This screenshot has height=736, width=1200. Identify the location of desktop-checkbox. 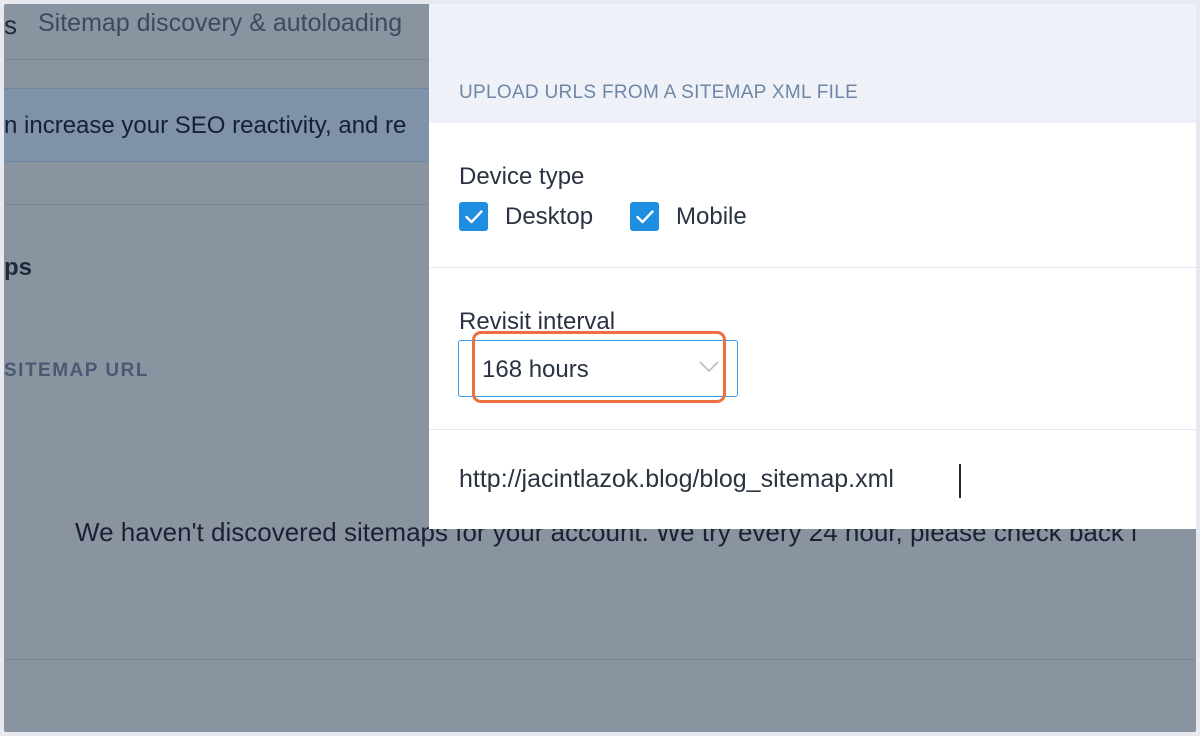
(473, 216).